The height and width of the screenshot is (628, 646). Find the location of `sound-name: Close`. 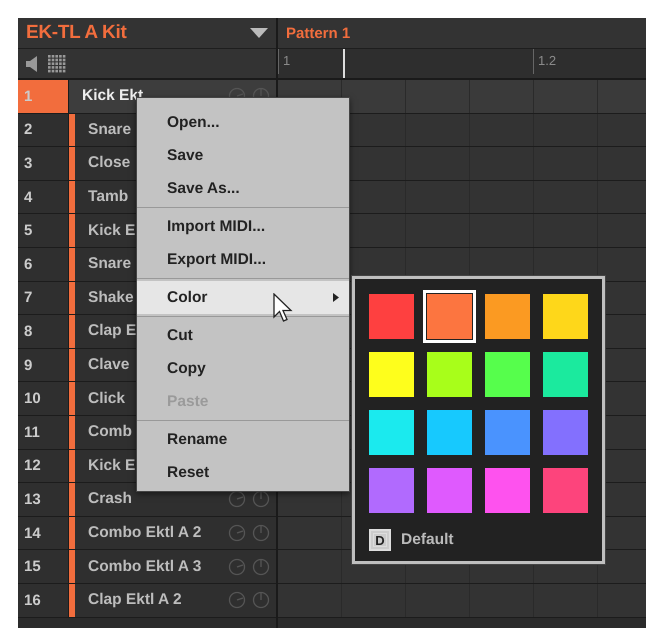

sound-name: Close is located at coordinates (108, 163).